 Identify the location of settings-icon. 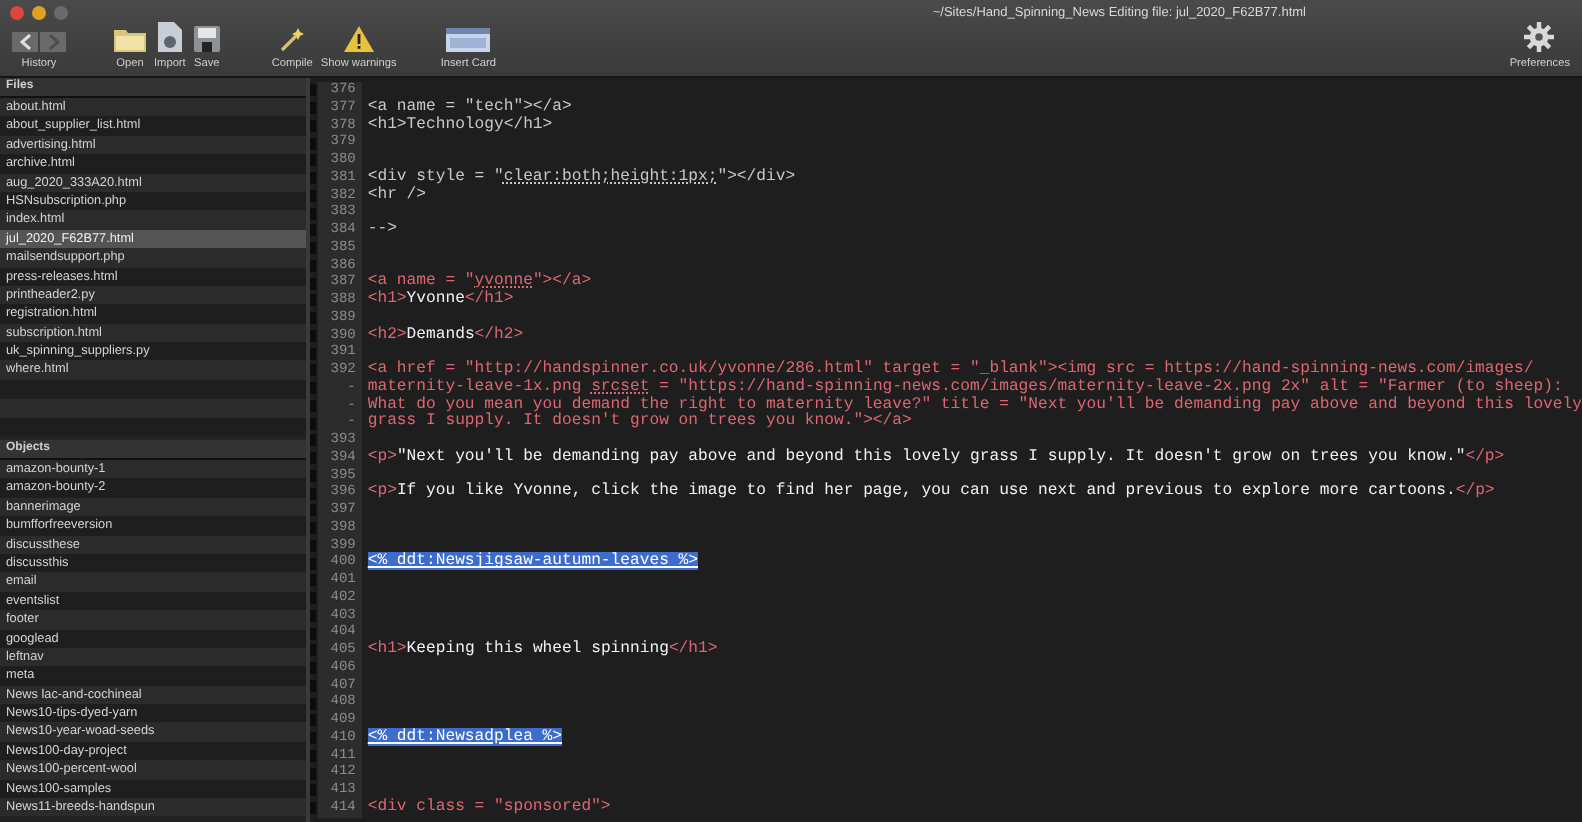
(1539, 37).